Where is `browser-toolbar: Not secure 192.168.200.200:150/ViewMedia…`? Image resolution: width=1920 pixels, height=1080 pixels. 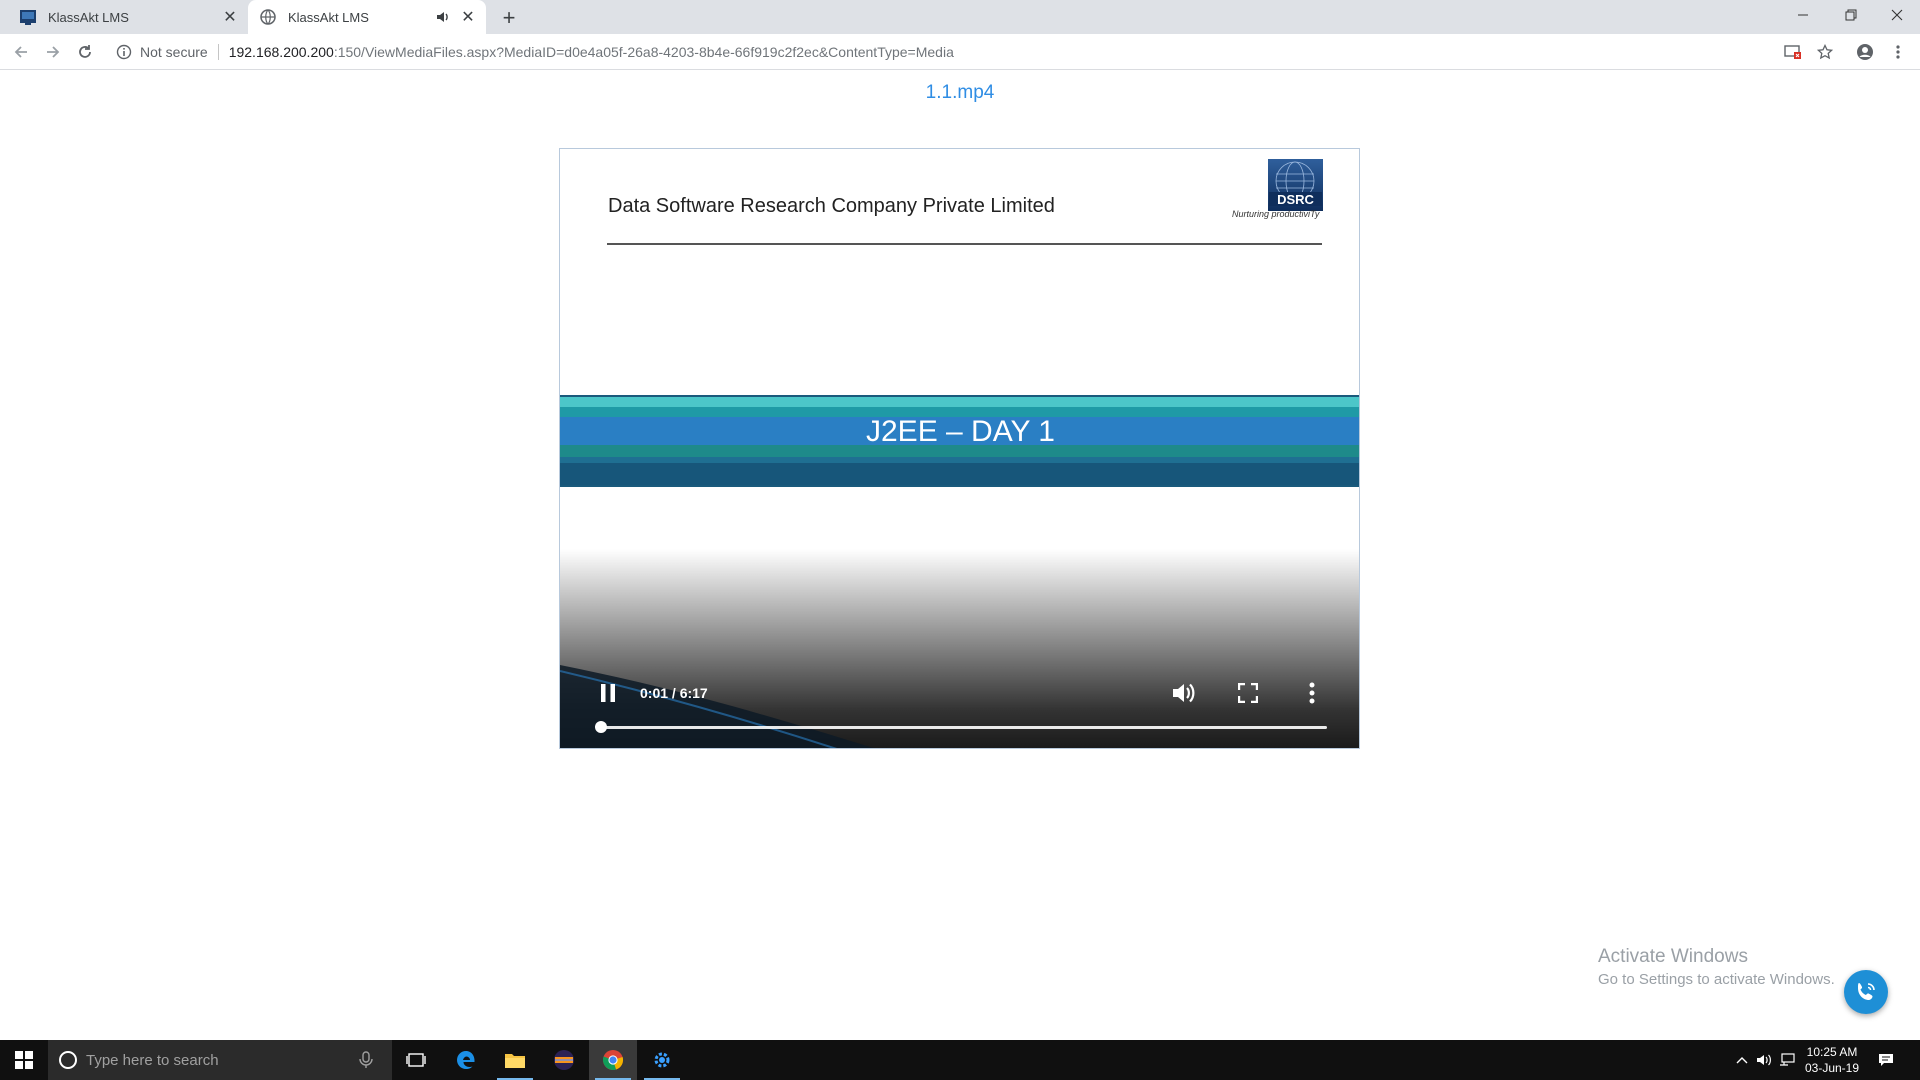 browser-toolbar: Not secure 192.168.200.200:150/ViewMedia… is located at coordinates (960, 52).